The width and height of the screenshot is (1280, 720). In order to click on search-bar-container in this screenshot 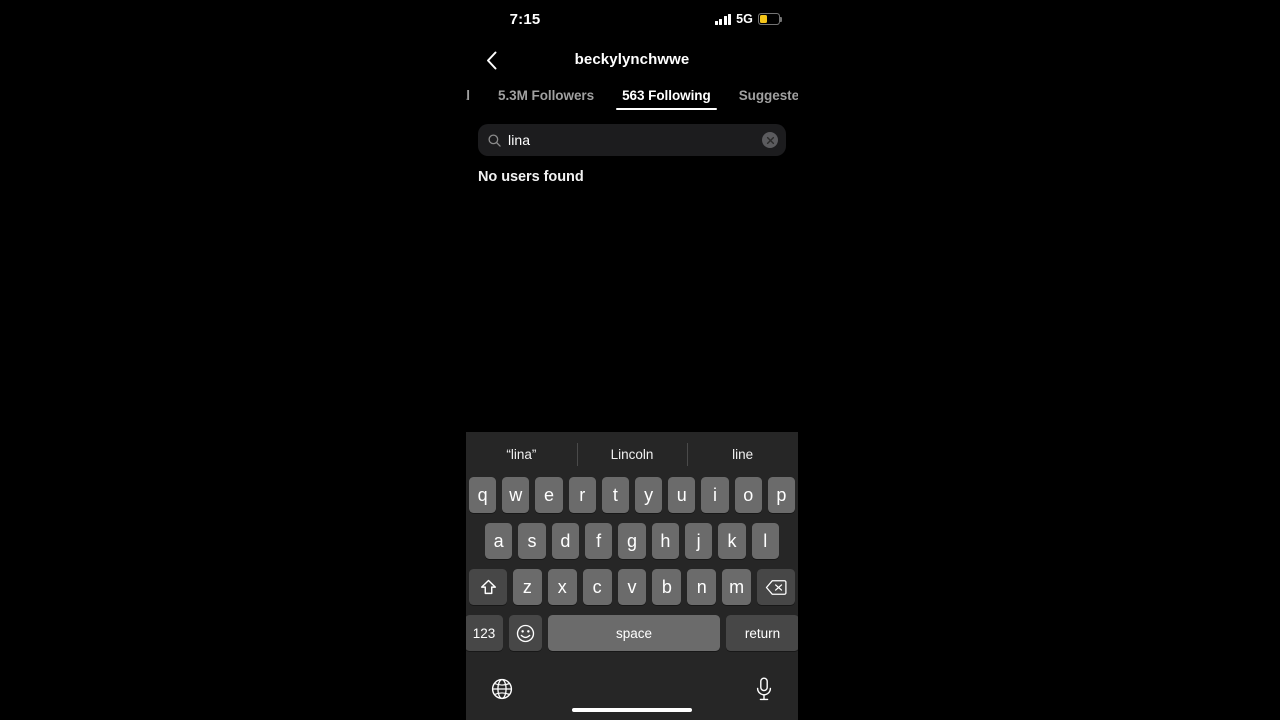, I will do `click(632, 140)`.